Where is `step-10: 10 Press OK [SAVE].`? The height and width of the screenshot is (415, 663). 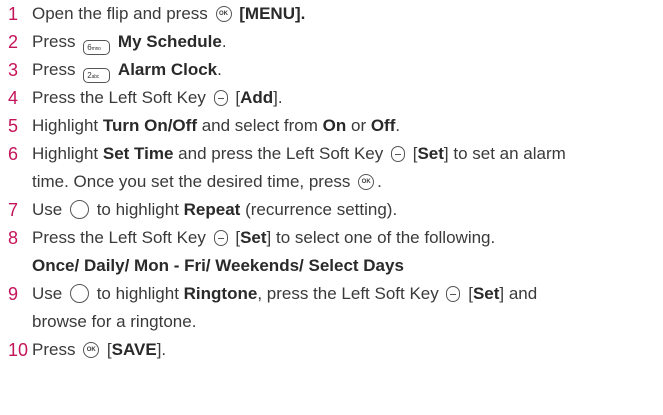
step-10: 10 Press OK [SAVE]. is located at coordinates (333, 350).